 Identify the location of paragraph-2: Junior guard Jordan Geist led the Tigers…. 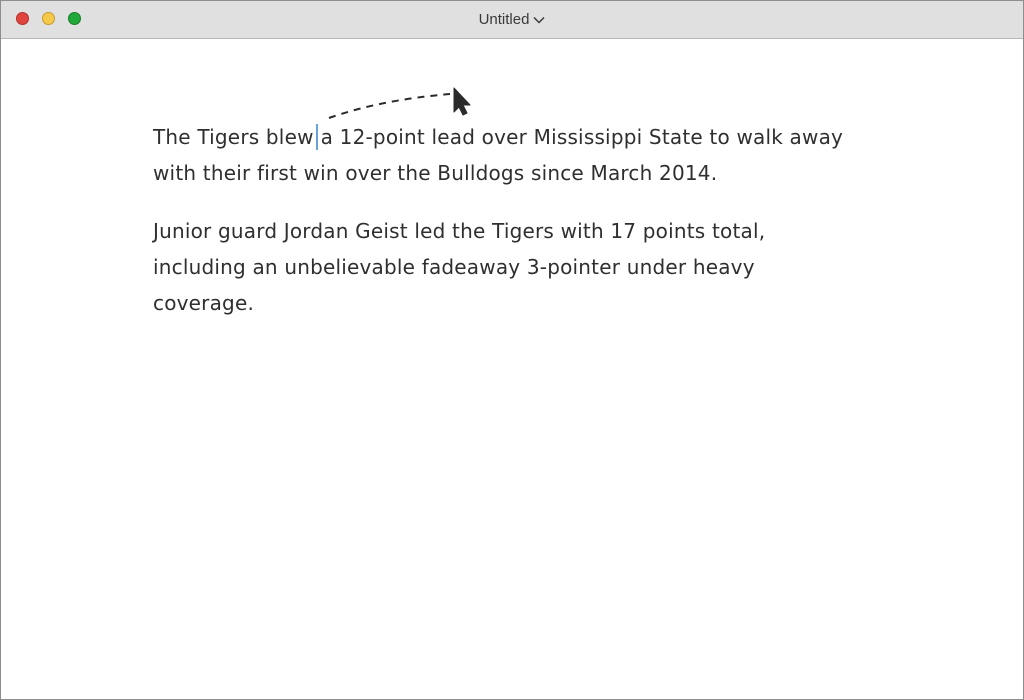
(503, 267).